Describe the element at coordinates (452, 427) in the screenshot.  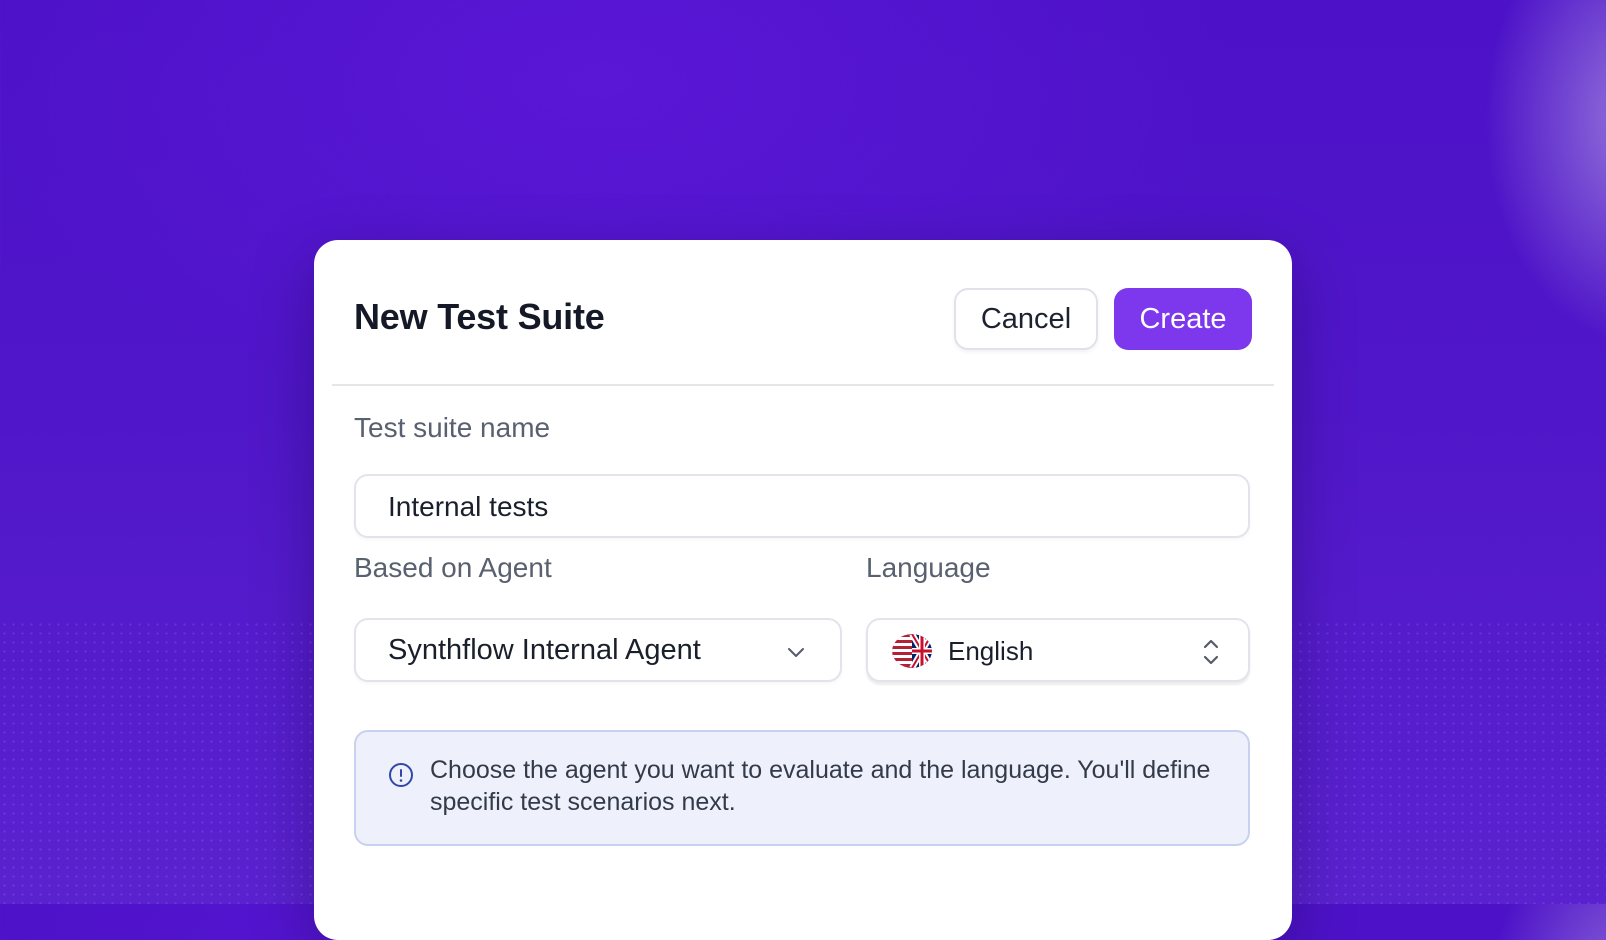
I see `test-suite-name-label: Test suite name` at that location.